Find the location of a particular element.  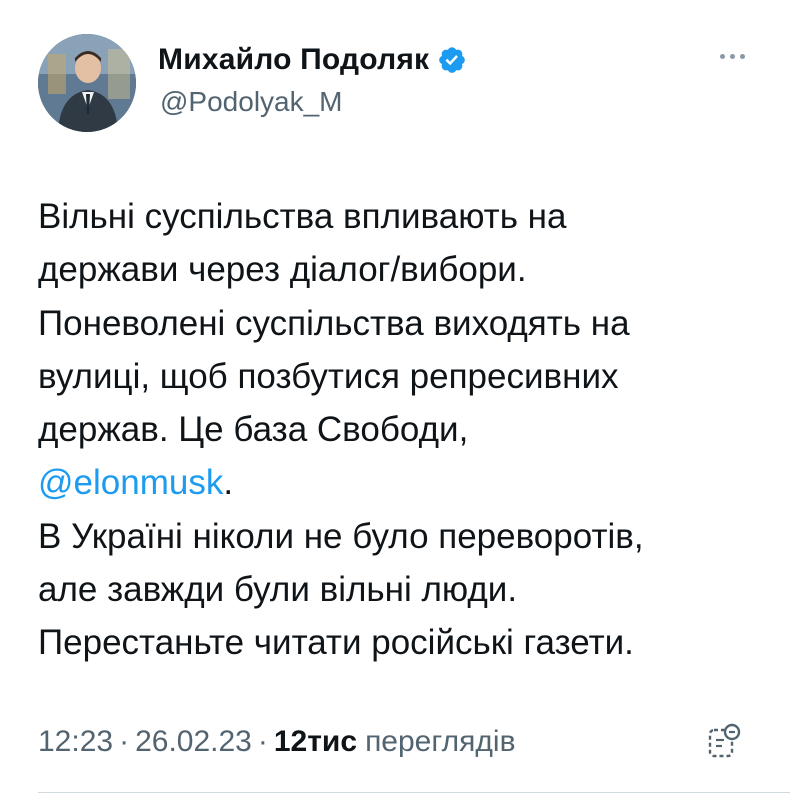

tweet-line-mention: @elonmusk. is located at coordinates (403, 482).